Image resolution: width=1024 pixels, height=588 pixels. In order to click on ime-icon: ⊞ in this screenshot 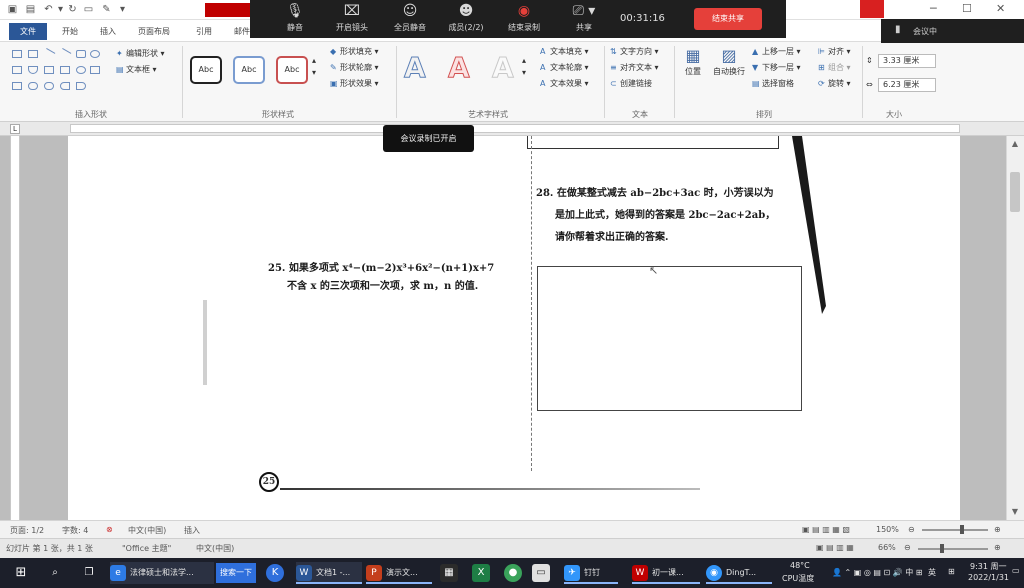, I will do `click(951, 571)`.